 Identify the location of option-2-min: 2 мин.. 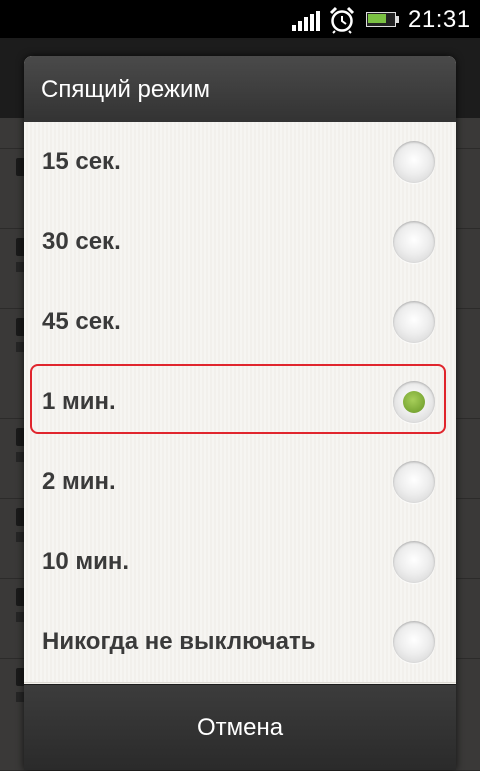
(240, 482).